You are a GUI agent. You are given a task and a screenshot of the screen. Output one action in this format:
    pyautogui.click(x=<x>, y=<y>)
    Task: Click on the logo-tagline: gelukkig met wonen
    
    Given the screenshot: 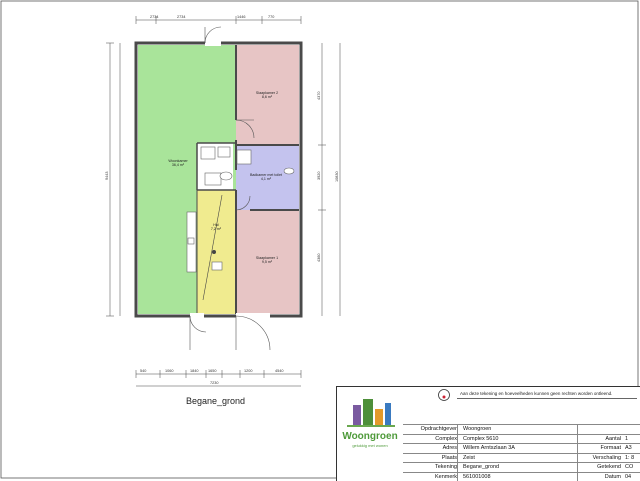 What is the action you would take?
    pyautogui.click(x=369, y=445)
    